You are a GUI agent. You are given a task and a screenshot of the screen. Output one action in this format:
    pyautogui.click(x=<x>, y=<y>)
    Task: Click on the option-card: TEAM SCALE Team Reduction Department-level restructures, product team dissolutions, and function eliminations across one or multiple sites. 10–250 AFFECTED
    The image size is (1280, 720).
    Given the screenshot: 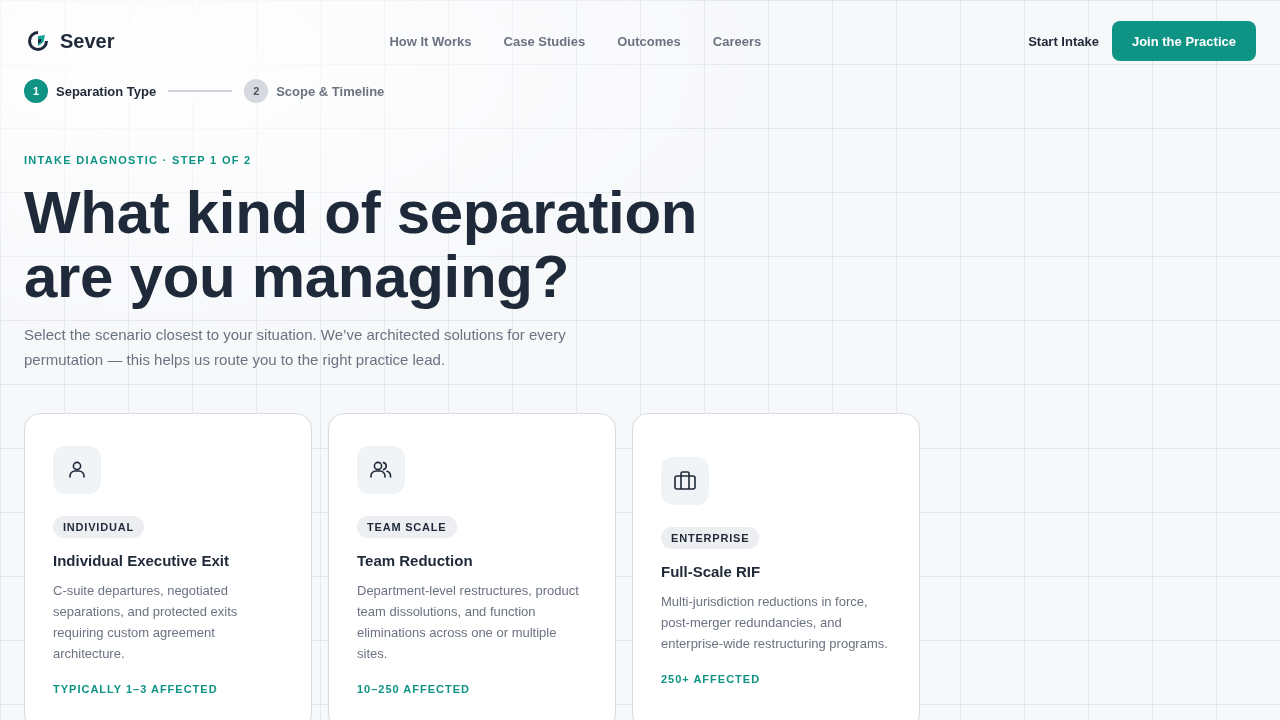 What is the action you would take?
    pyautogui.click(x=472, y=566)
    